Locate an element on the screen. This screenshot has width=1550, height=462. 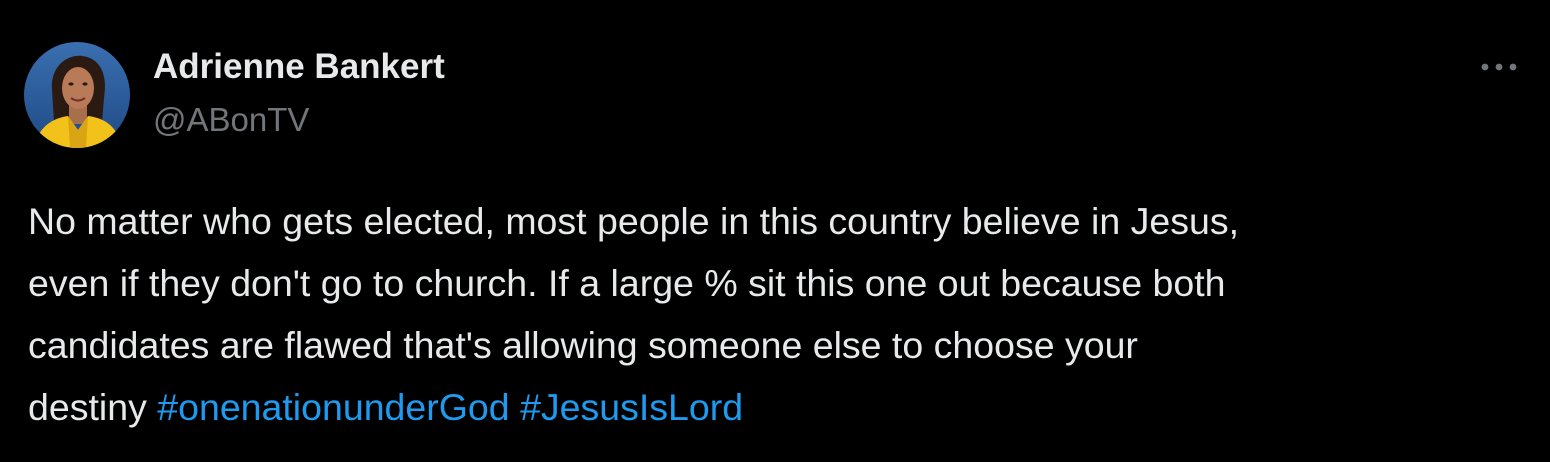
author-display-name: Adrienne Bankert is located at coordinates (299, 67).